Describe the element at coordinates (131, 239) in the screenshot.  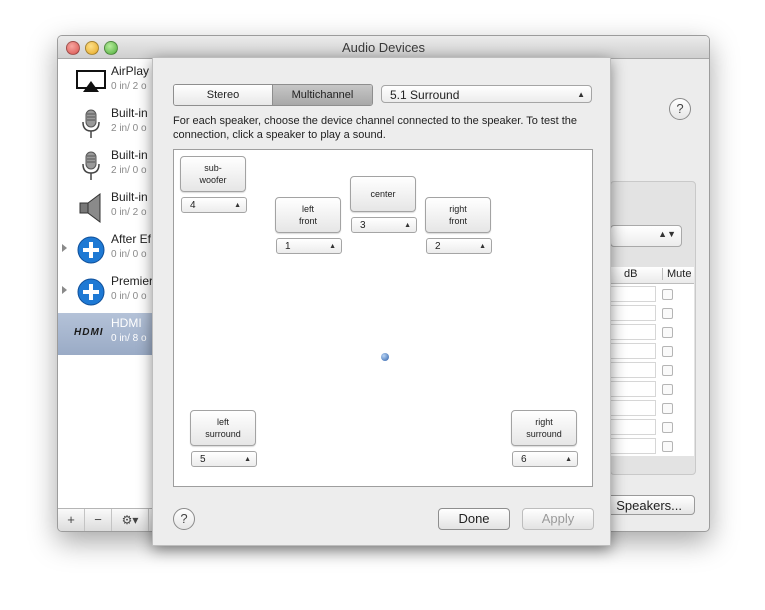
I see `device-name: After Ef` at that location.